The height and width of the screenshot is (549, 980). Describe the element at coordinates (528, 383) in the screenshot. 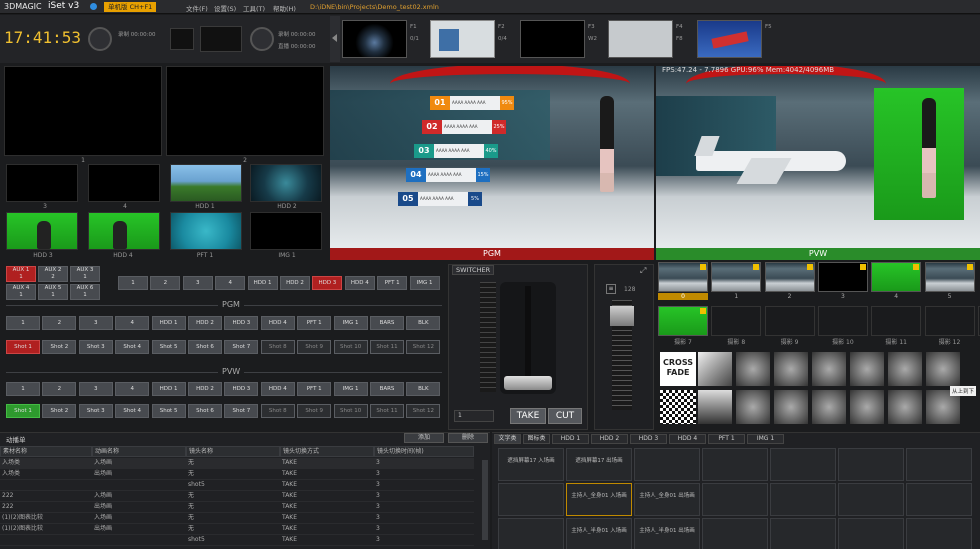

I see `tbar-handle` at that location.